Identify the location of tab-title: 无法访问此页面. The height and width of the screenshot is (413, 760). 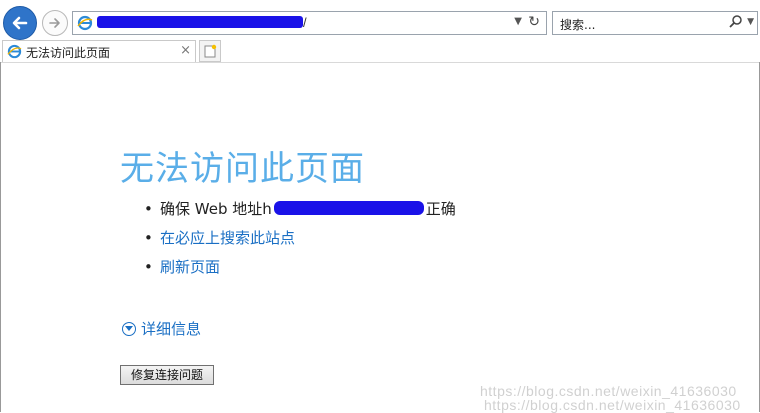
(68, 53).